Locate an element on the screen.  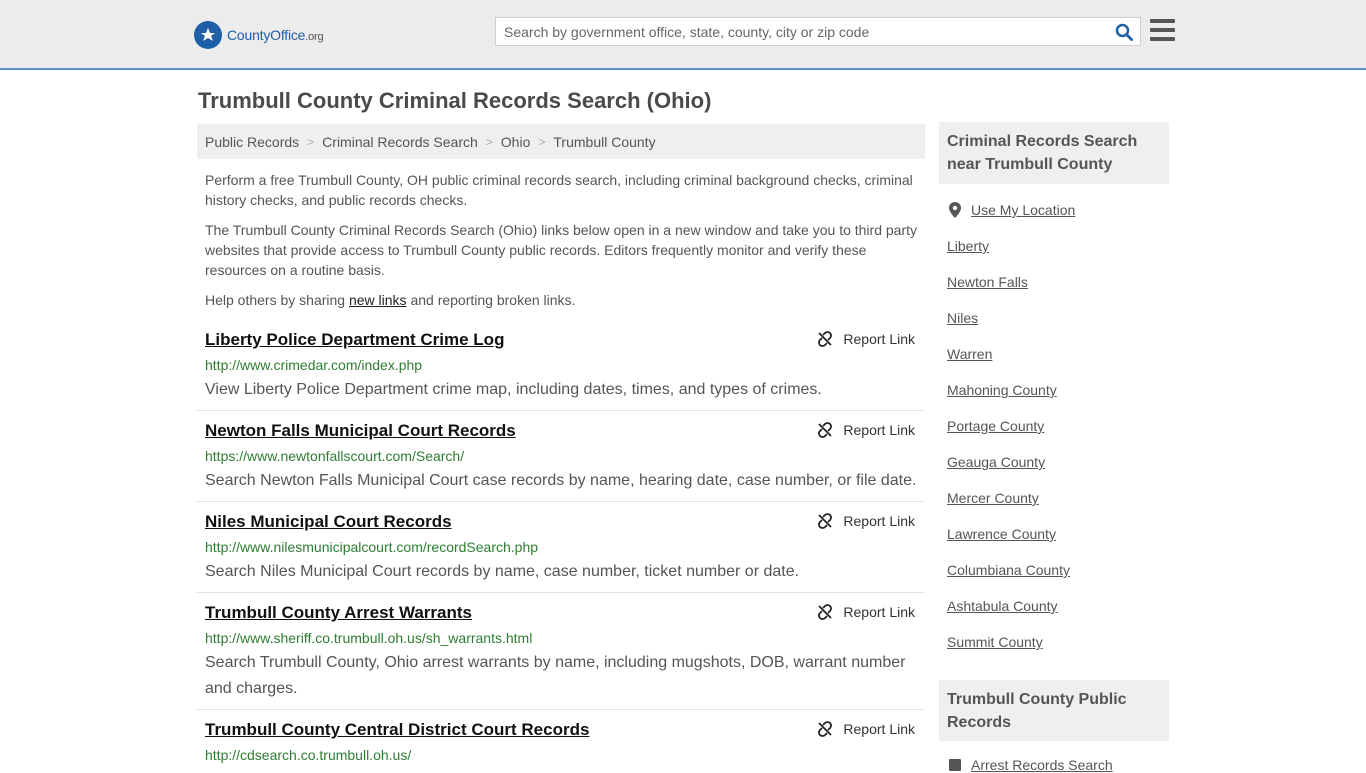
result-title-link: Liberty Police Department Crime Log is located at coordinates (354, 340).